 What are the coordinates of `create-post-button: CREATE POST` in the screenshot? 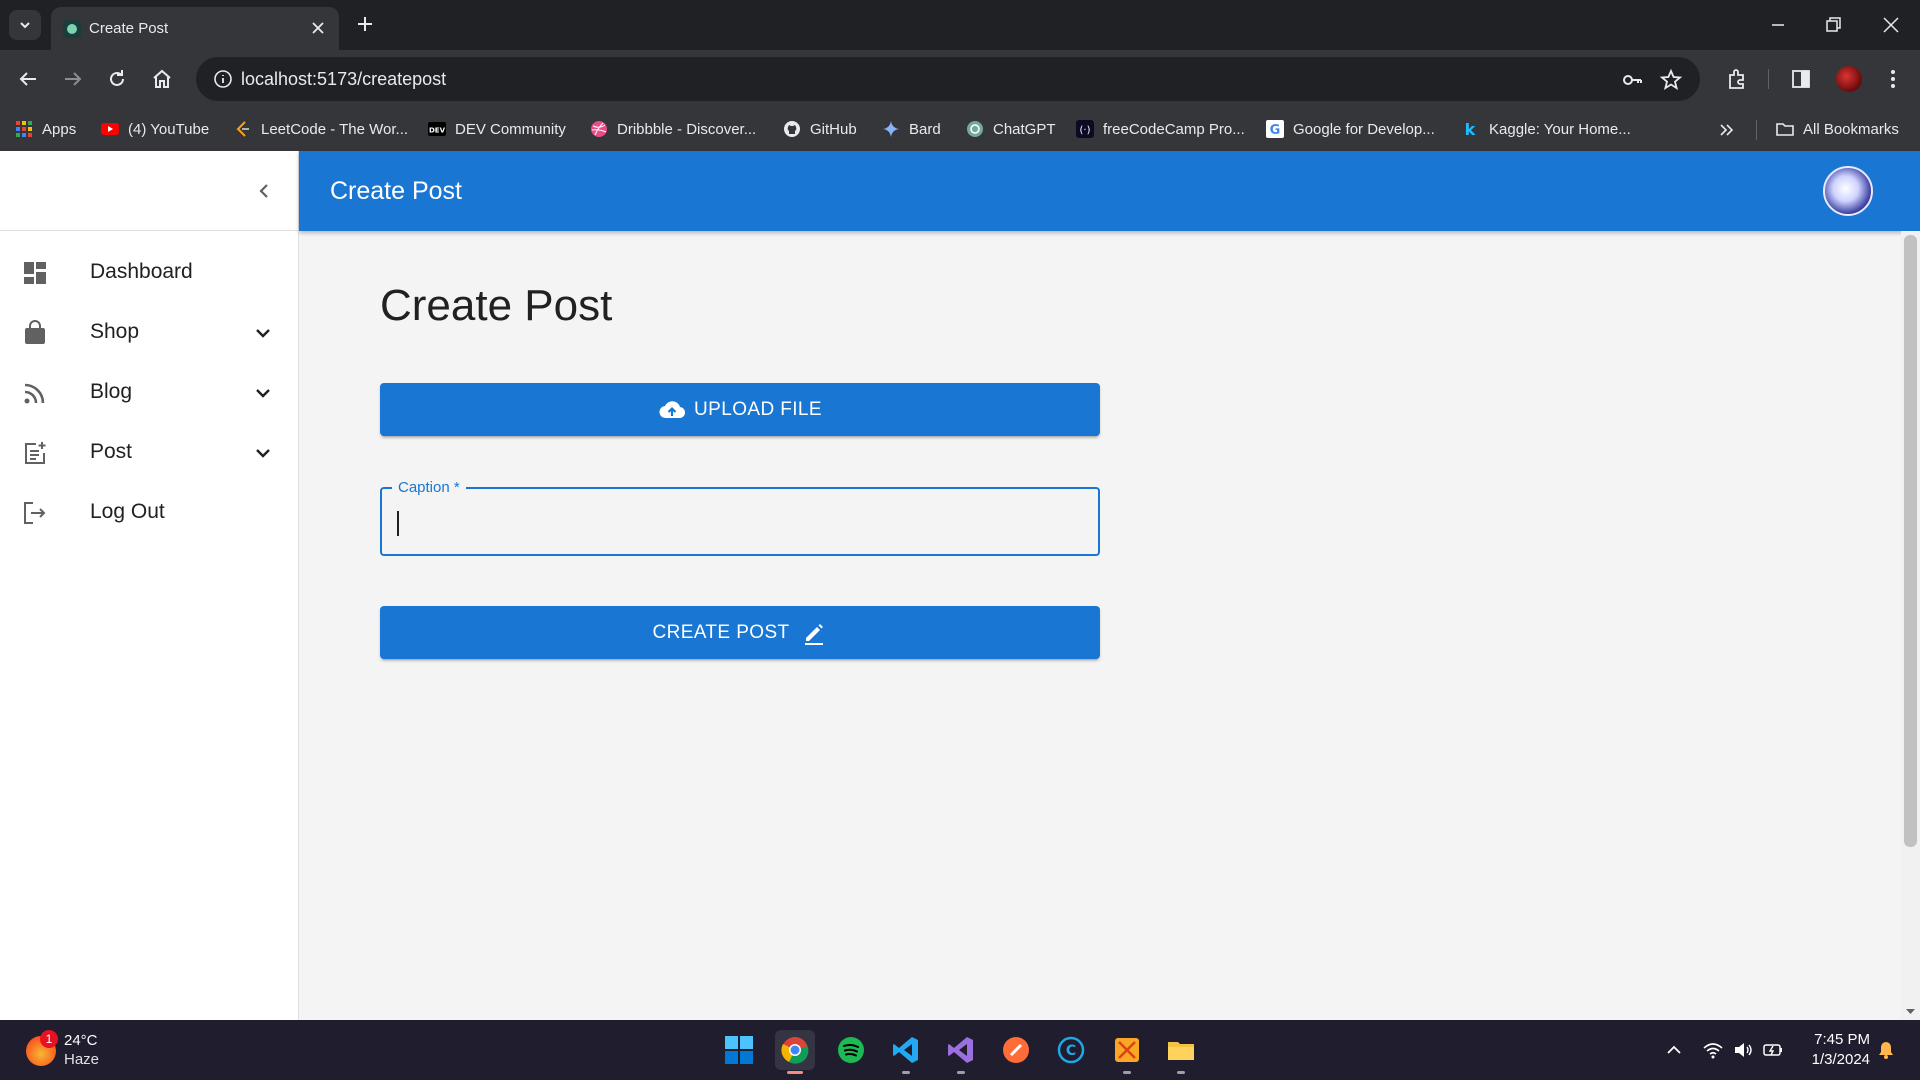 It's located at (740, 632).